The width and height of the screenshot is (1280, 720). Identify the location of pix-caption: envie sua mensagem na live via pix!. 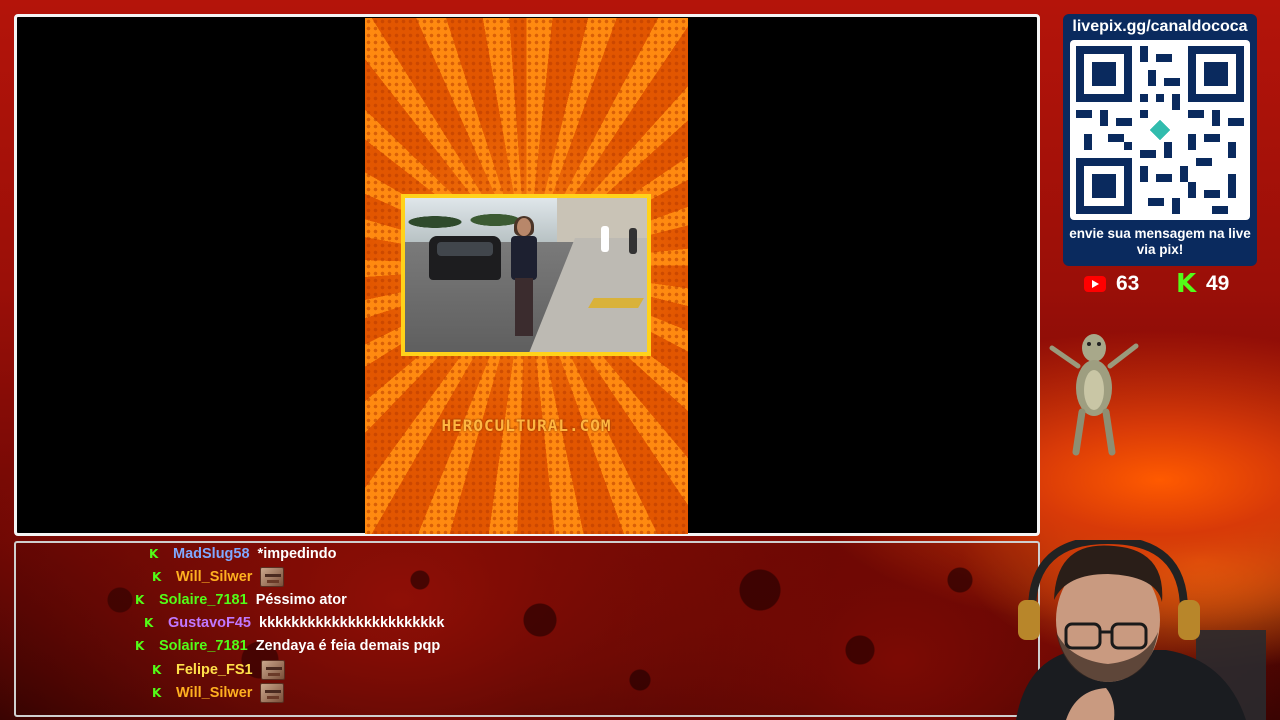
(1160, 241).